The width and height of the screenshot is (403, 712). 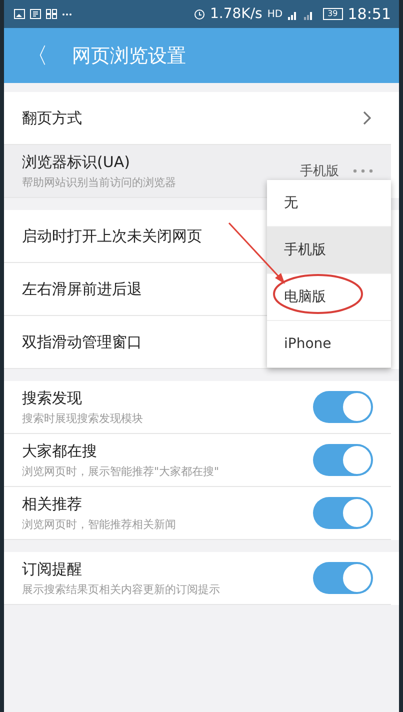 I want to click on settings-row: 相关推荐 浏览网页时，智能推荐相关新闻, so click(x=197, y=513).